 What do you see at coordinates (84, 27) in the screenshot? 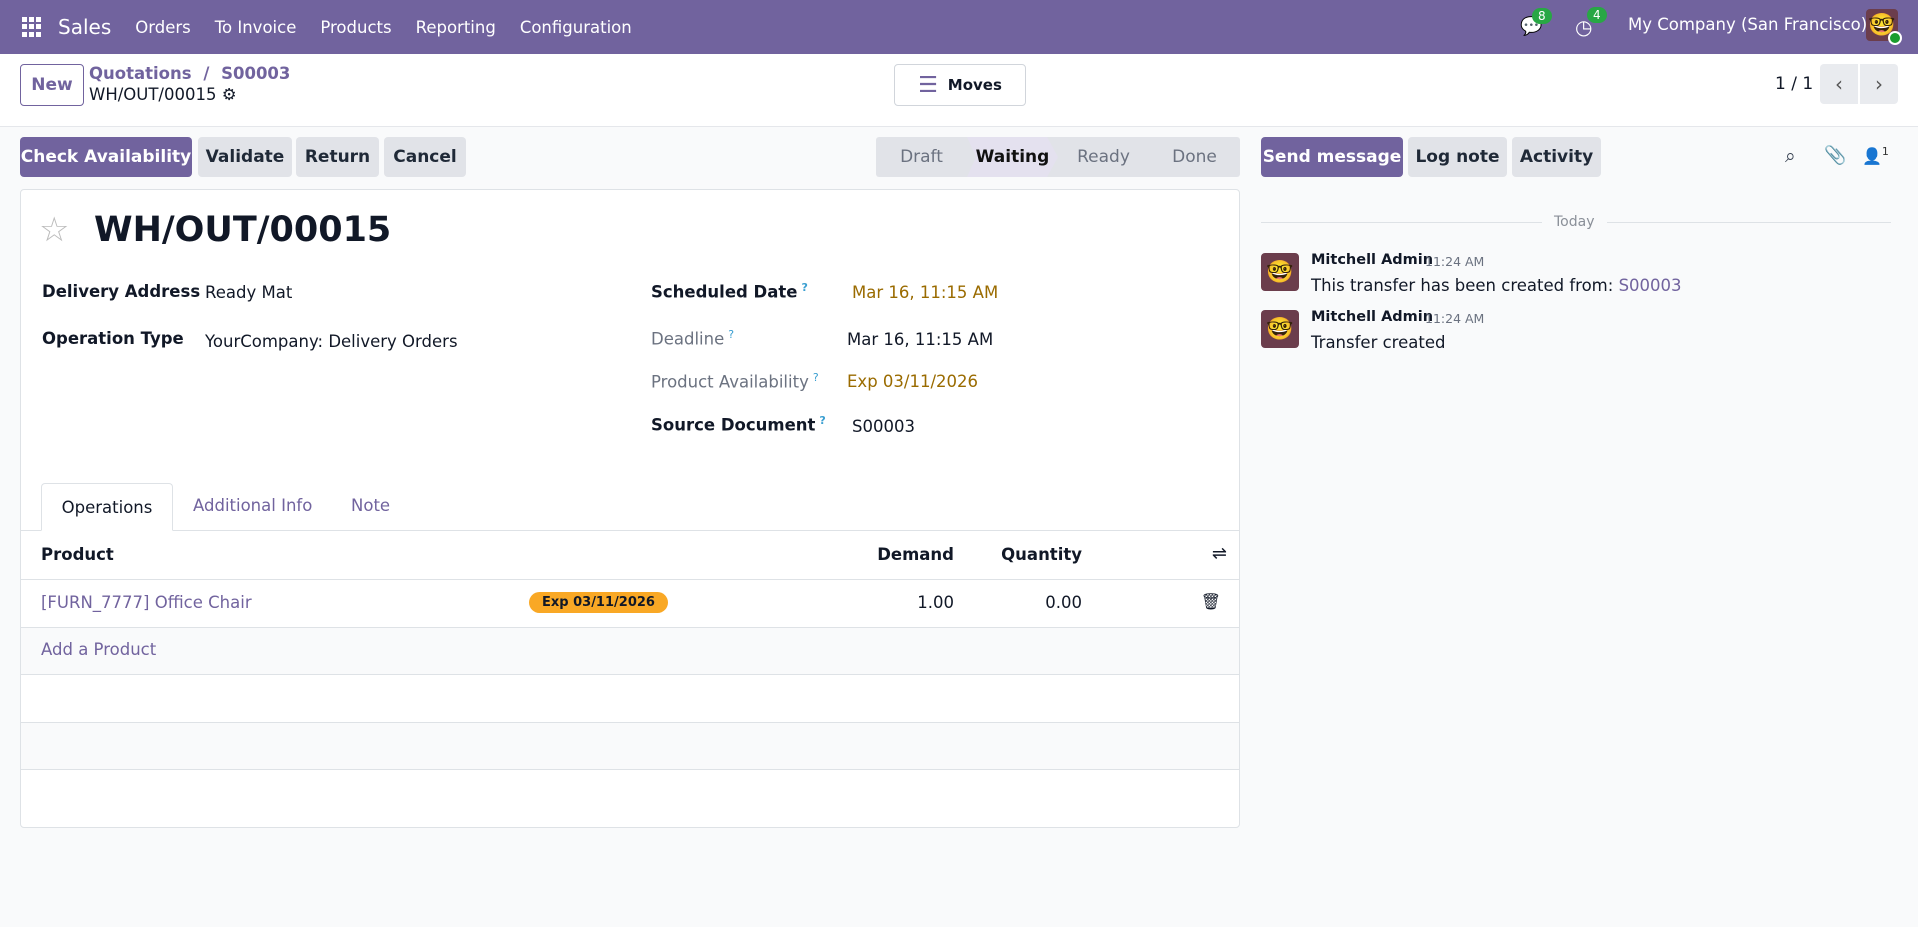
I see `app-name: Sales` at bounding box center [84, 27].